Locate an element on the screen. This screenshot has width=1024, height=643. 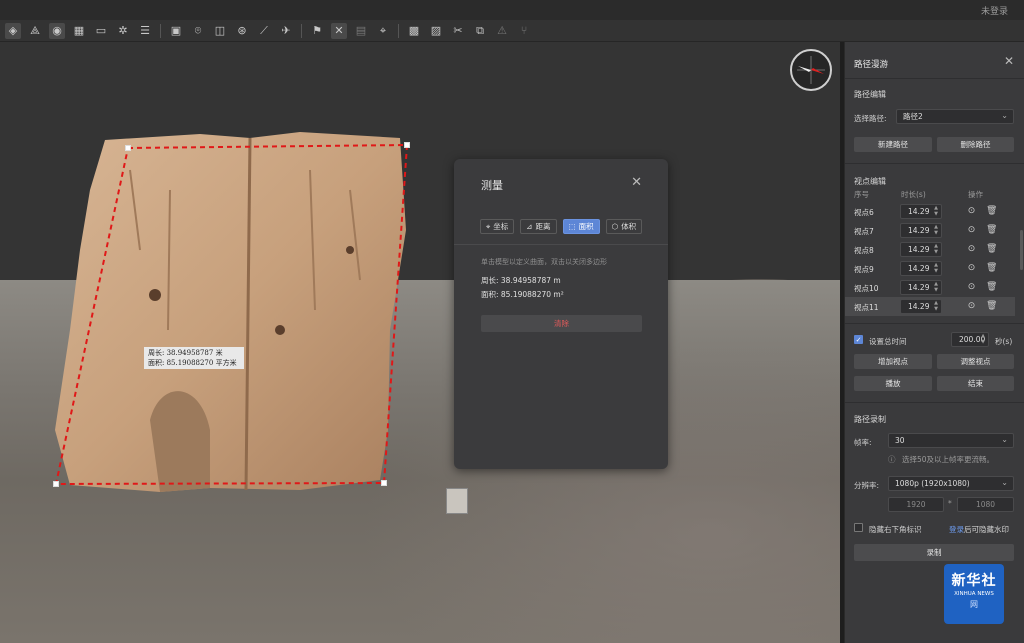
scissors-icon: ✂ is located at coordinates (458, 31).